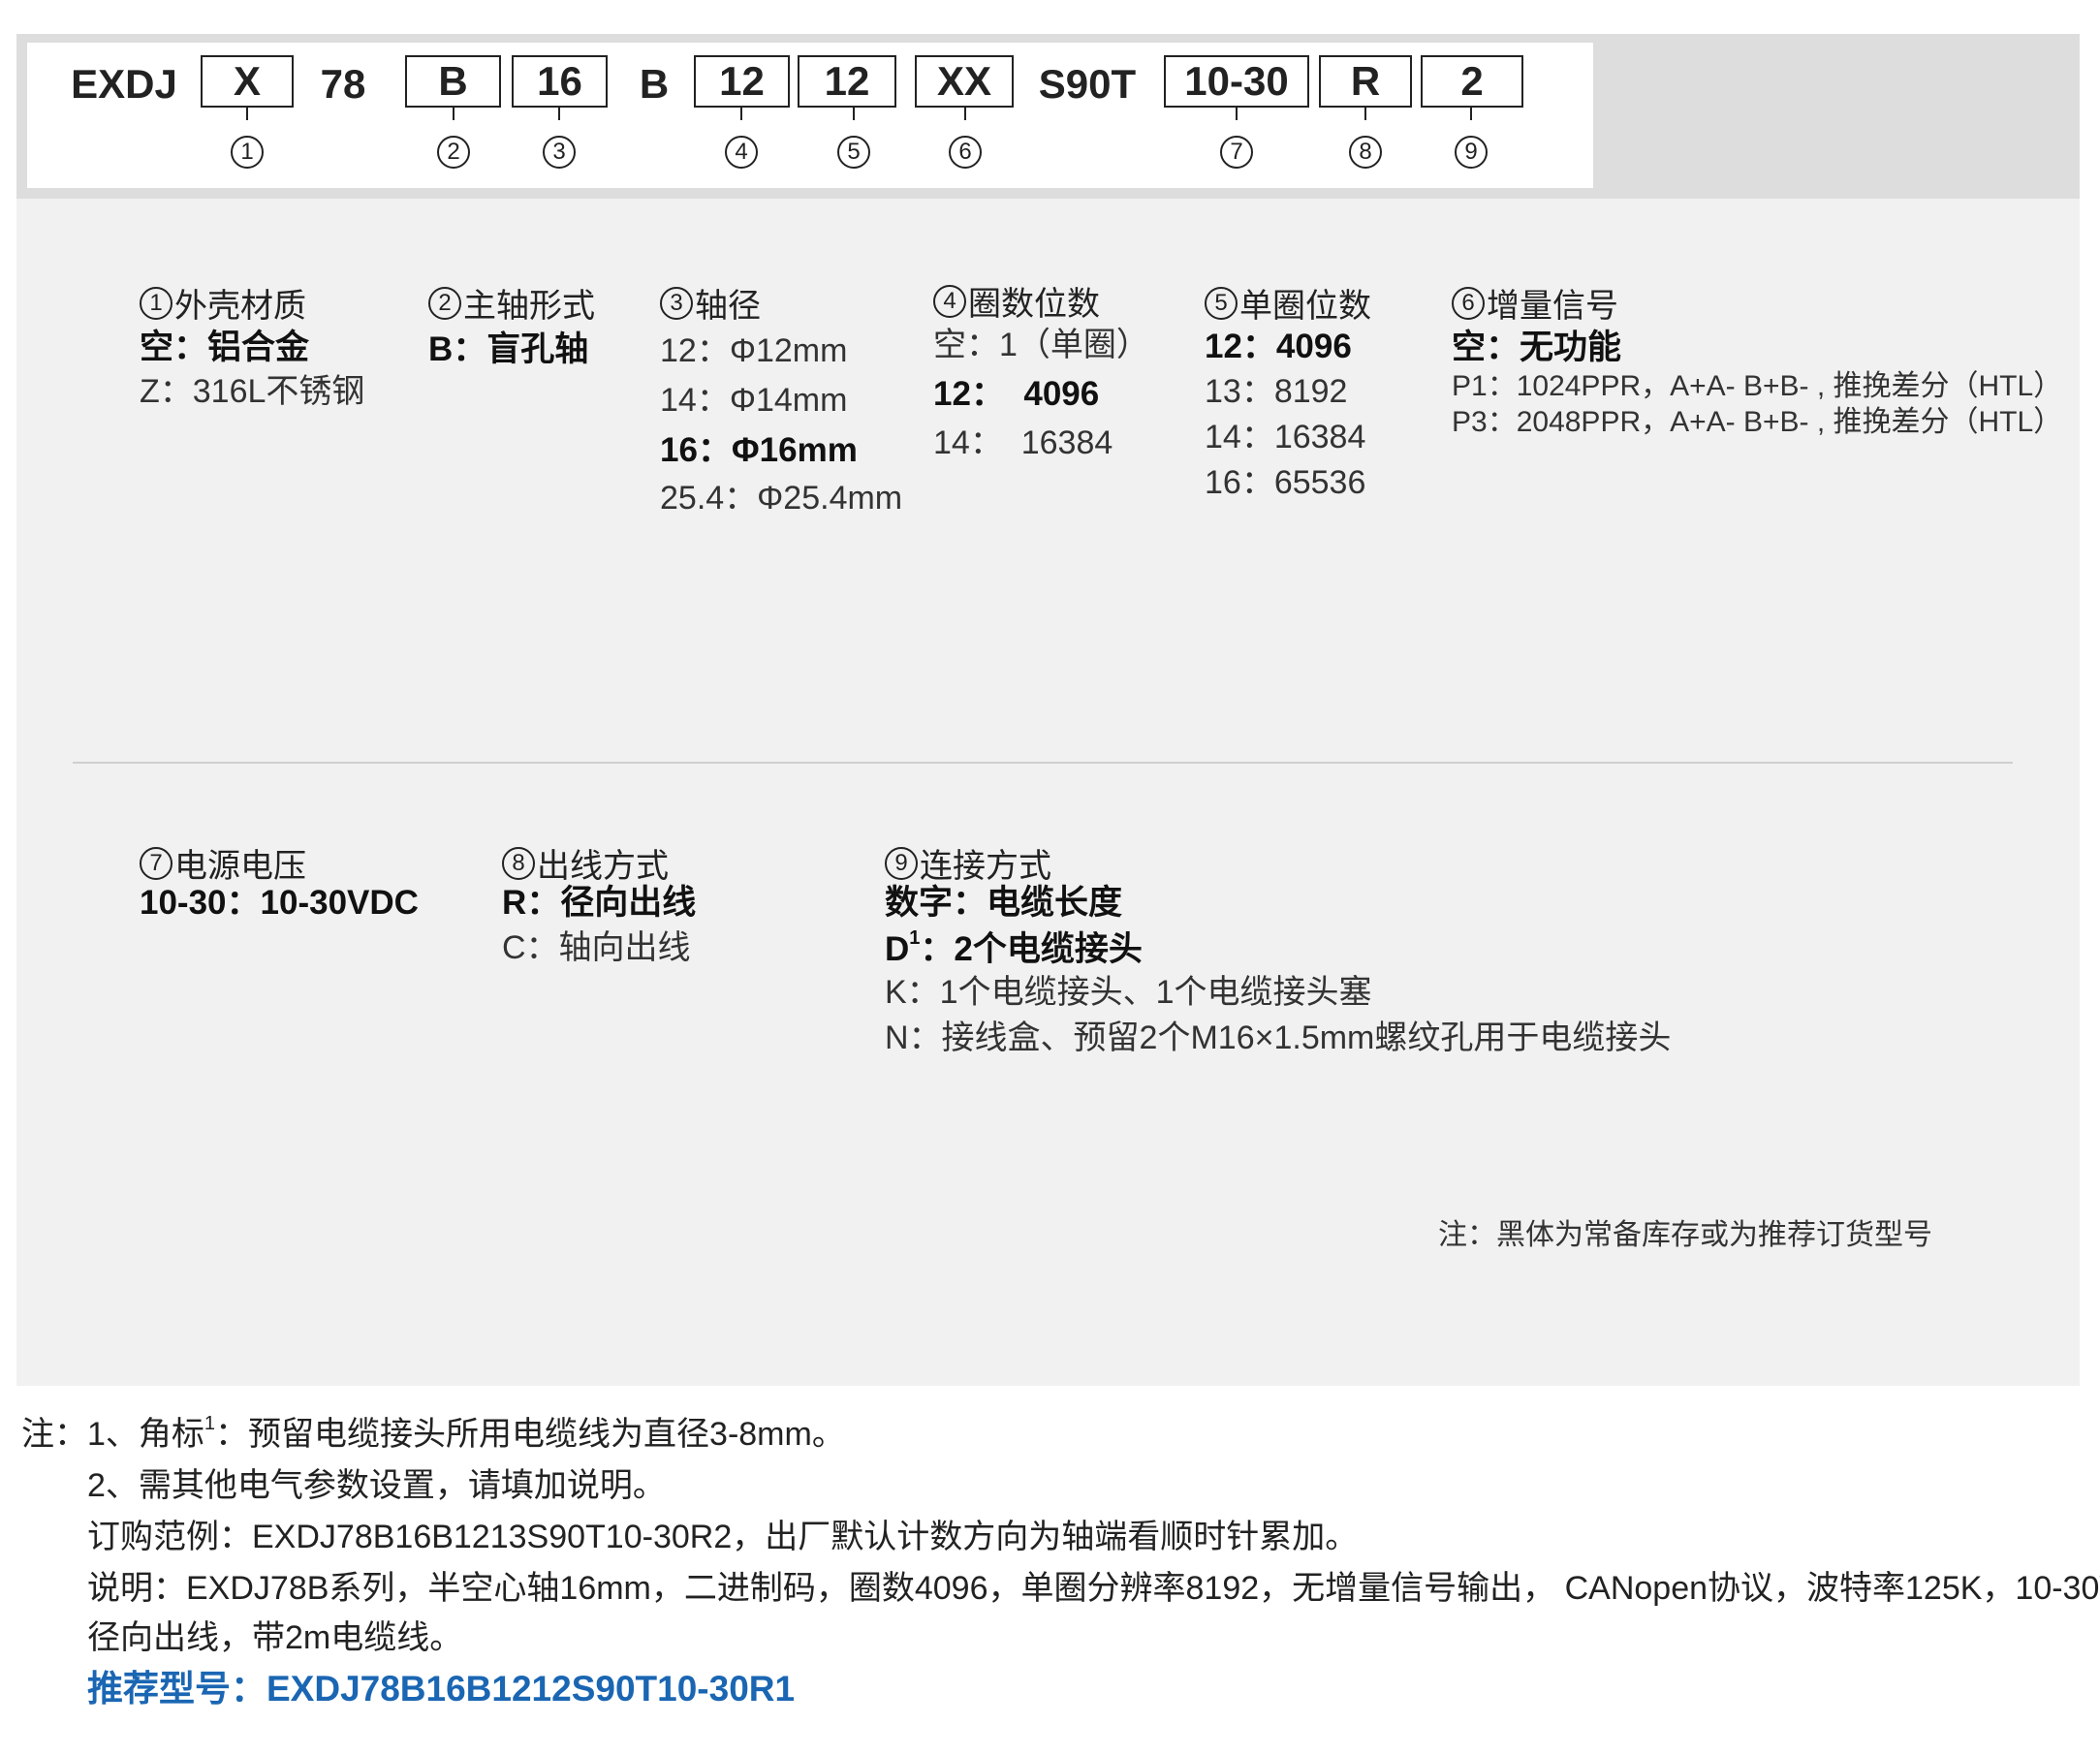 The width and height of the screenshot is (2100, 1756). What do you see at coordinates (965, 152) in the screenshot?
I see `marker-6: 6` at bounding box center [965, 152].